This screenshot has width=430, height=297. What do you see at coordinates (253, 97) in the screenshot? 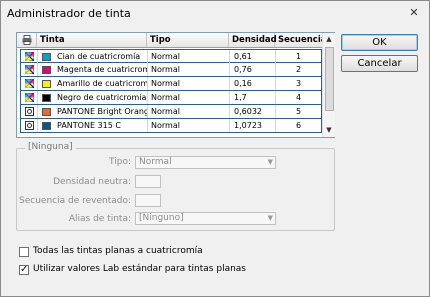
I see `ink-density-cell: 1,7` at bounding box center [253, 97].